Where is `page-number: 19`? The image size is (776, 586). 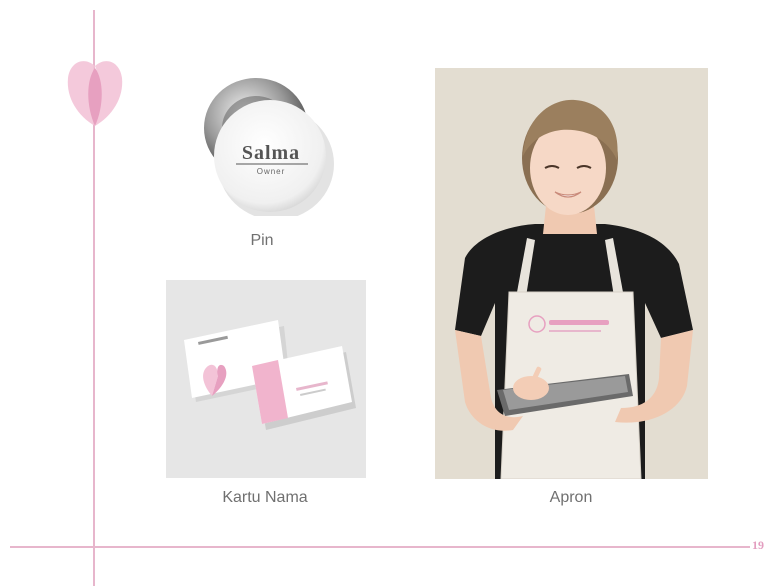 page-number: 19 is located at coordinates (758, 545).